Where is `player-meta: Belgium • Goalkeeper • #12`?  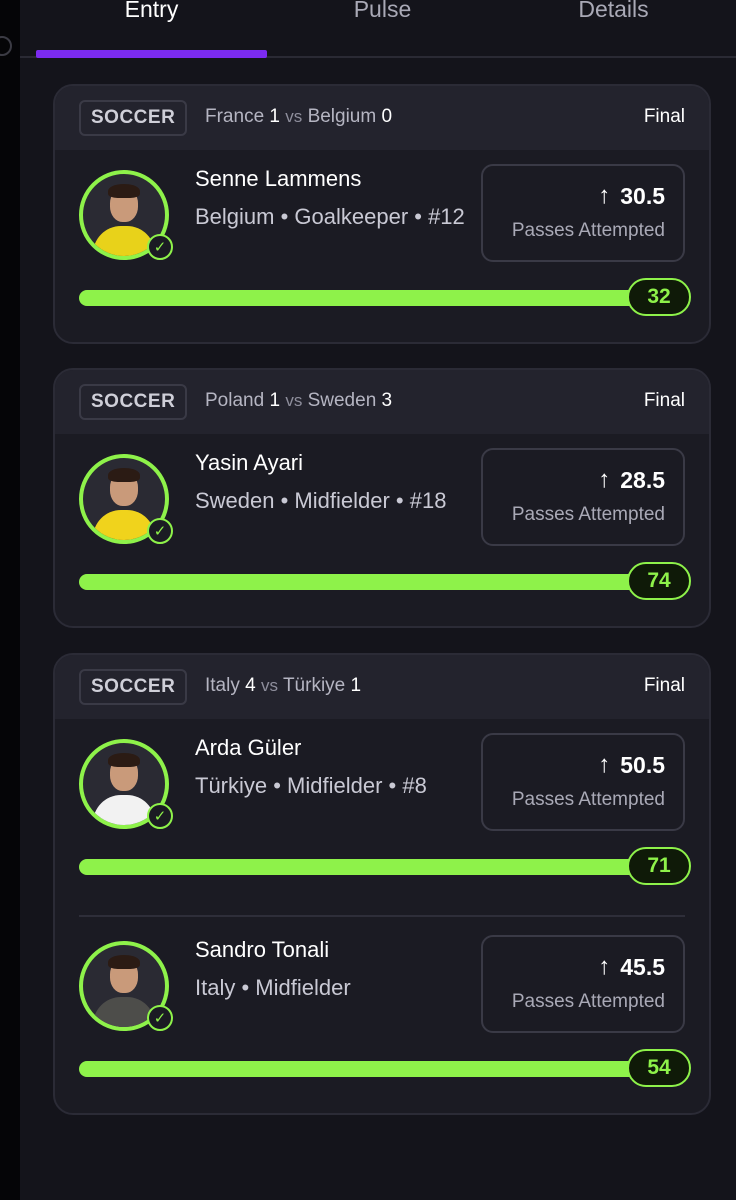 player-meta: Belgium • Goalkeeper • #12 is located at coordinates (330, 216).